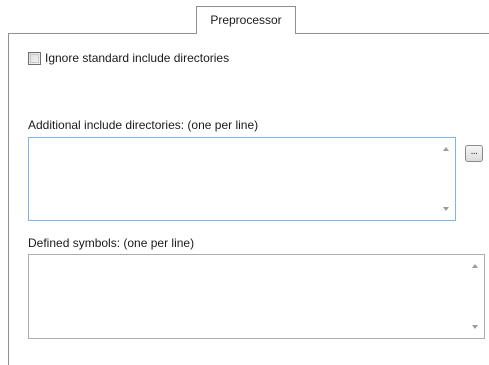  I want to click on tab-preprocessor-label: Preprocessor, so click(246, 20).